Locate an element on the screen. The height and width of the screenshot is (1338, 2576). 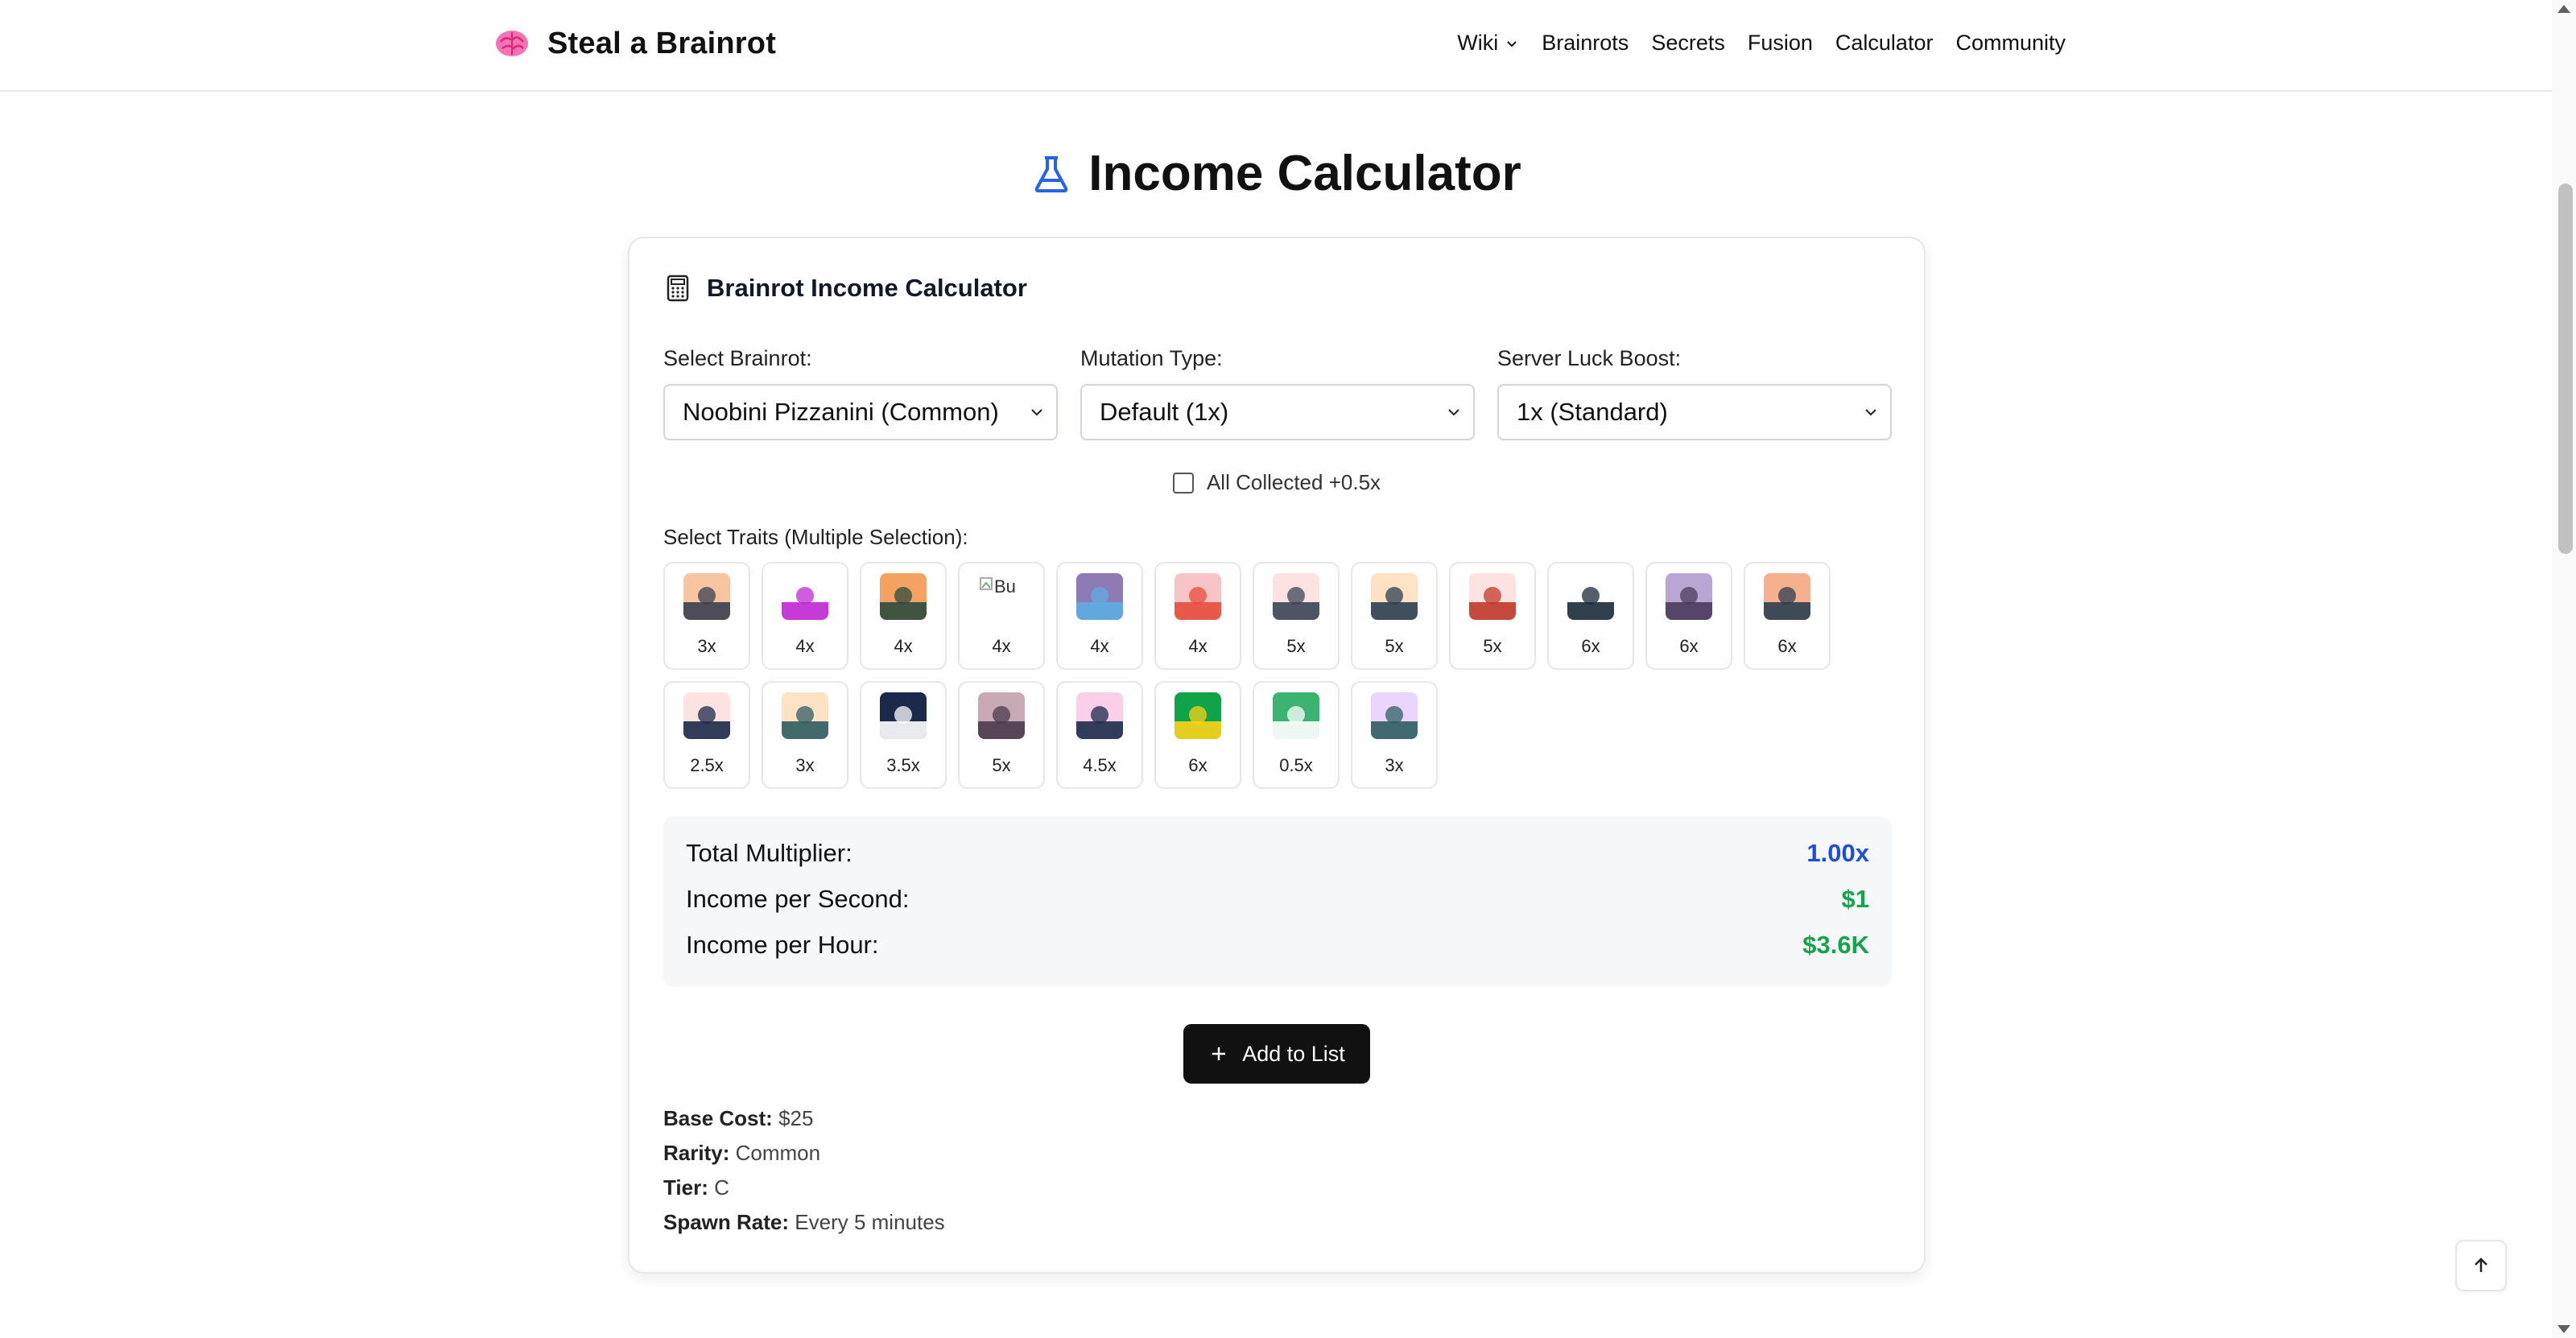
brainrot-select: Noobini Pizzanini (Common) is located at coordinates (860, 412).